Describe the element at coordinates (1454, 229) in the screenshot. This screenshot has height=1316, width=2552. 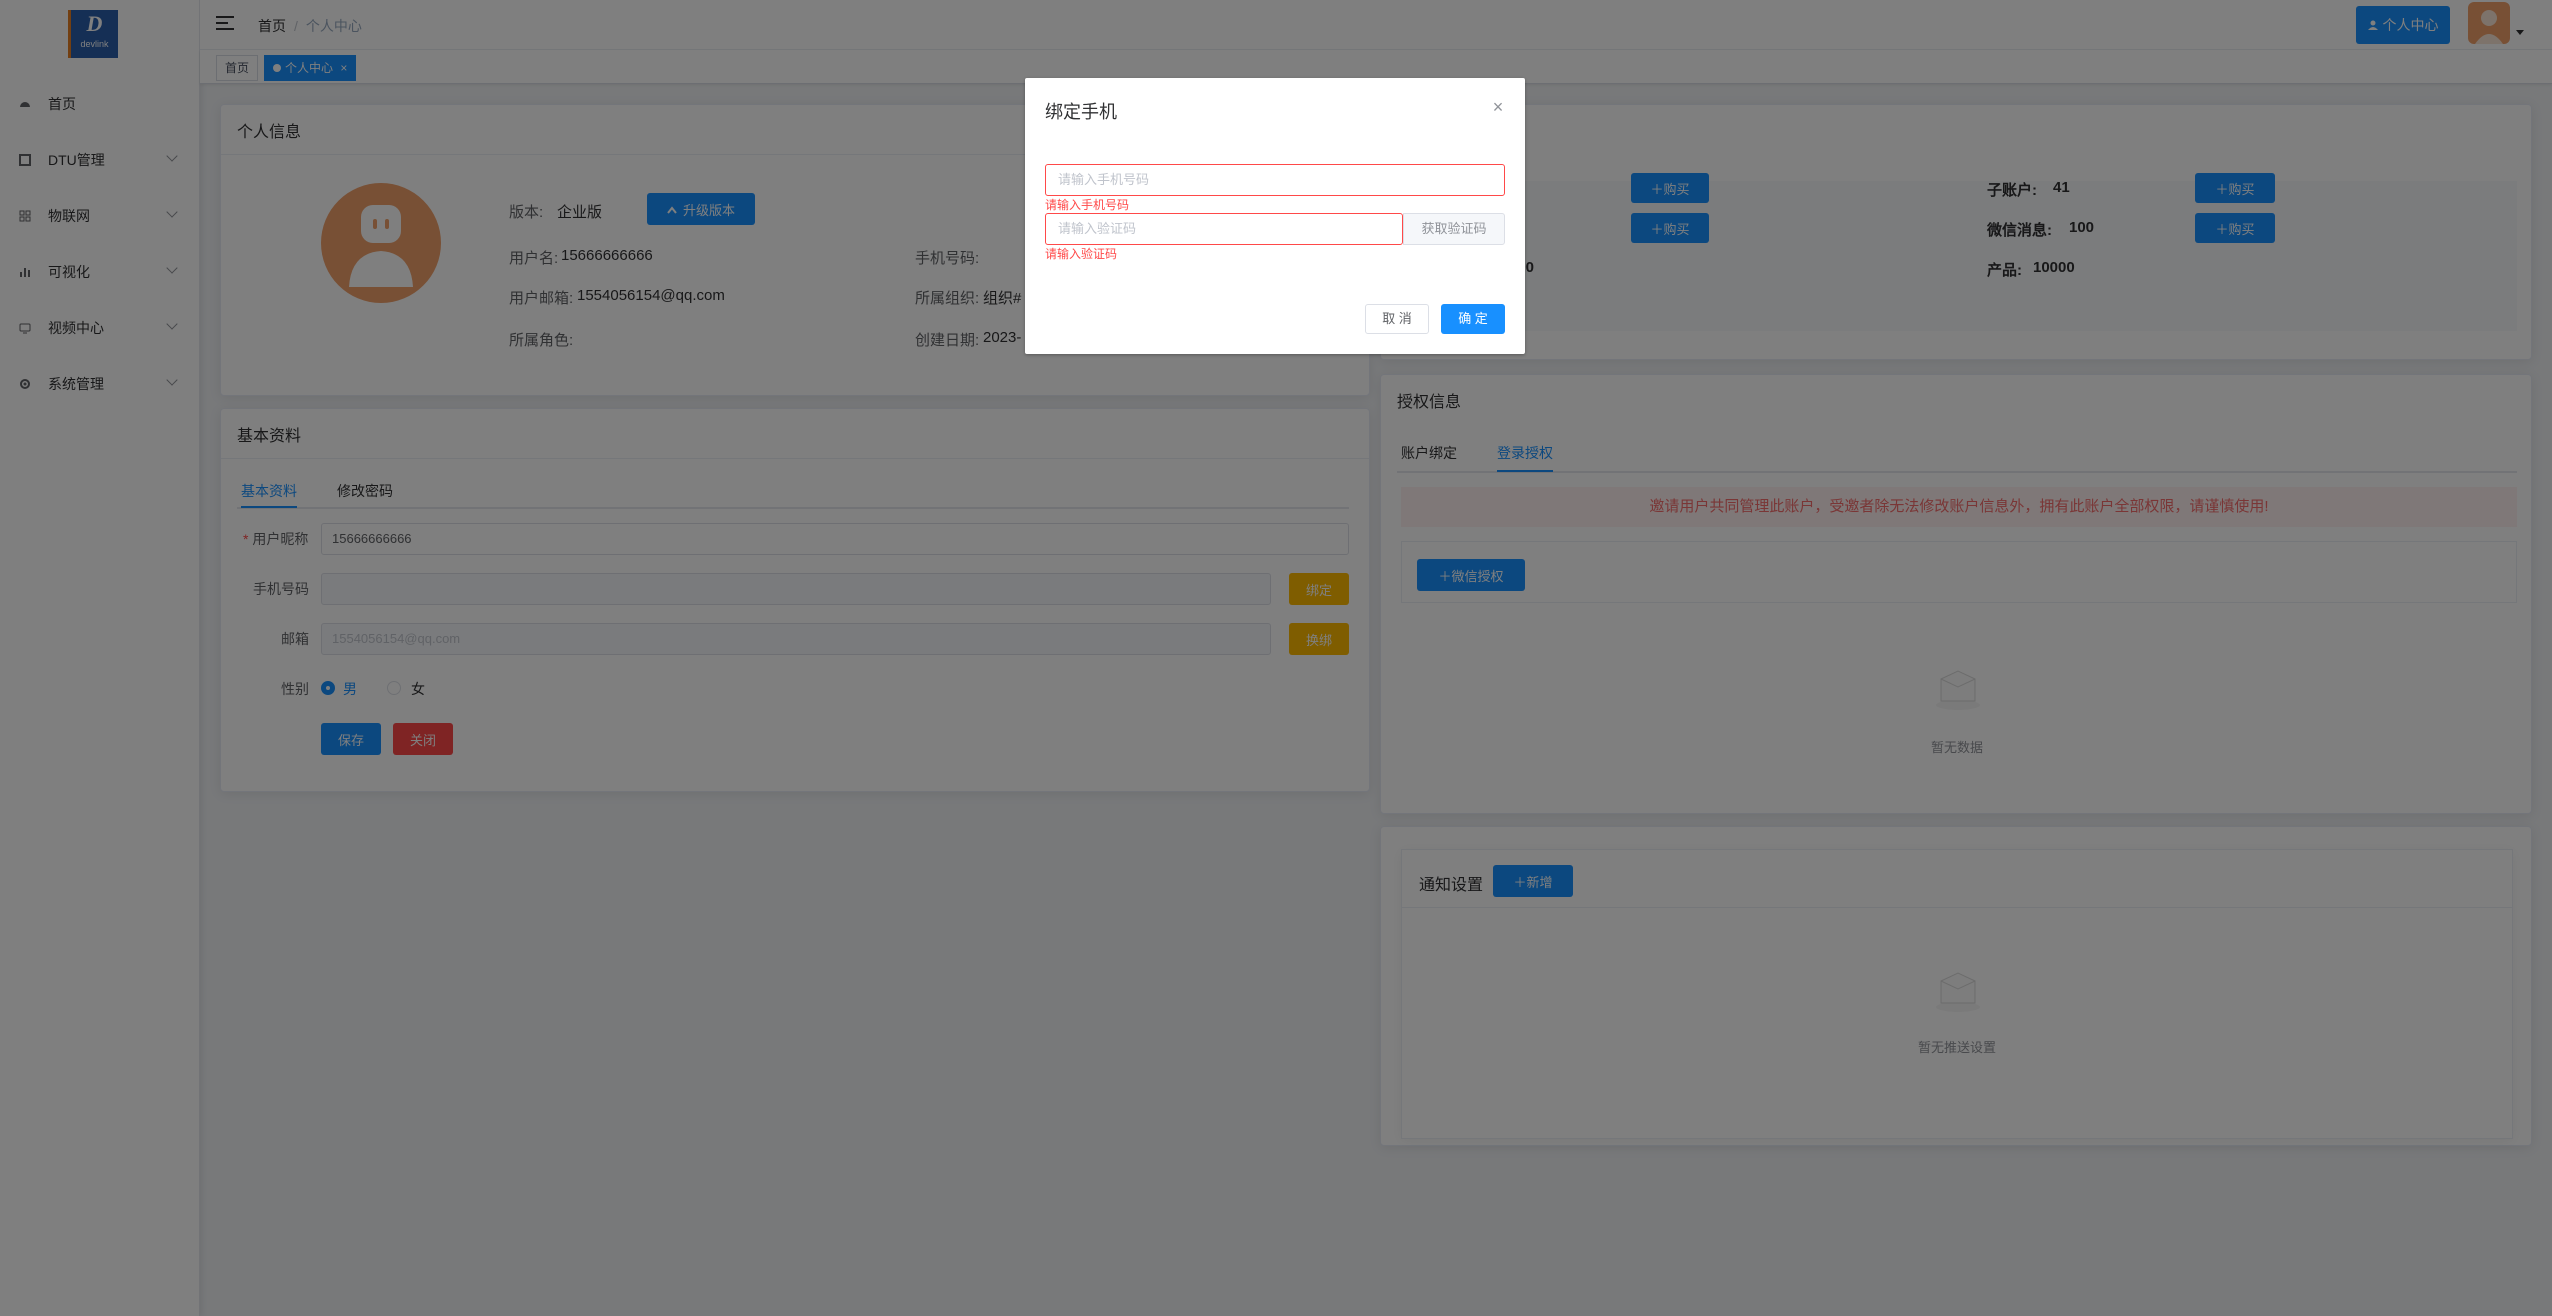
I see `get-code-button: 获取验证码` at that location.